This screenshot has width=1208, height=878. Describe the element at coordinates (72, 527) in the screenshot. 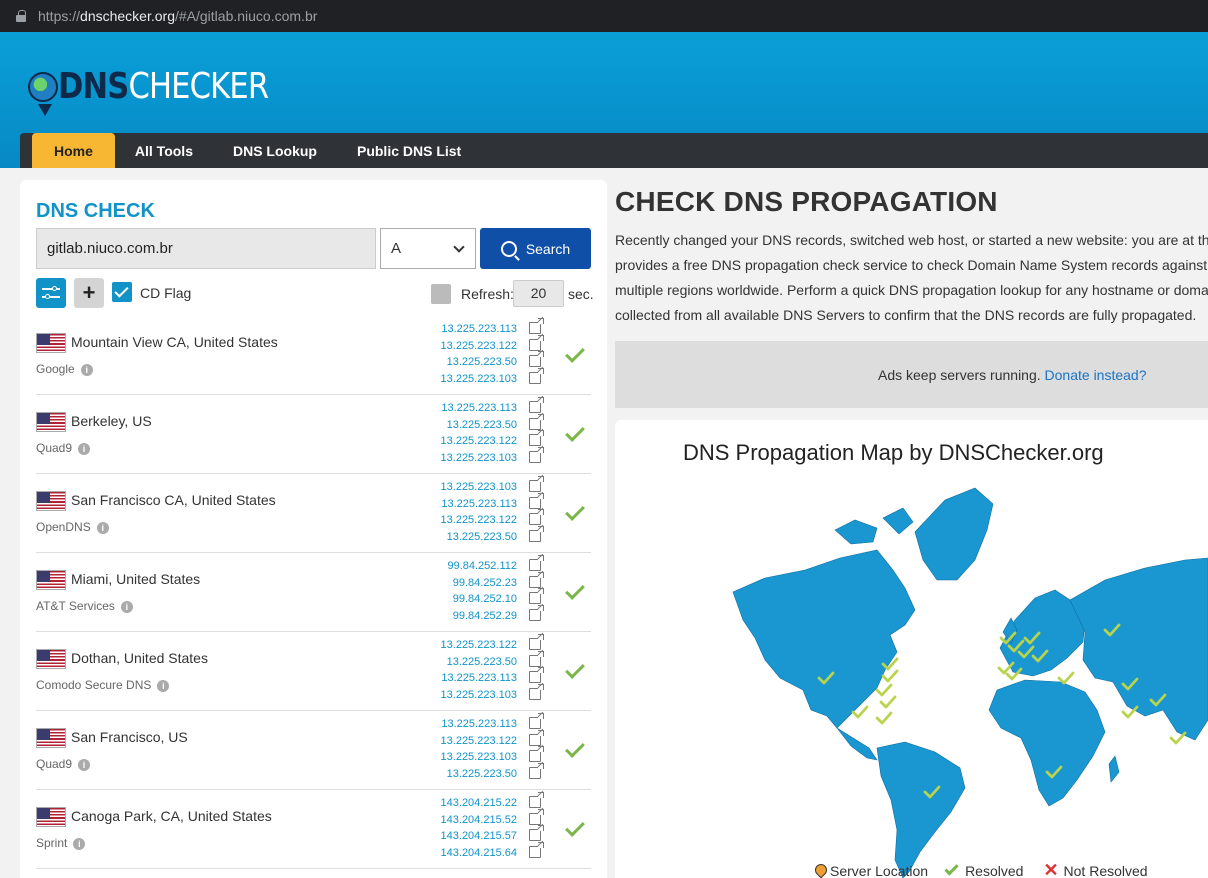

I see `server-provider: OpenDNS i` at that location.